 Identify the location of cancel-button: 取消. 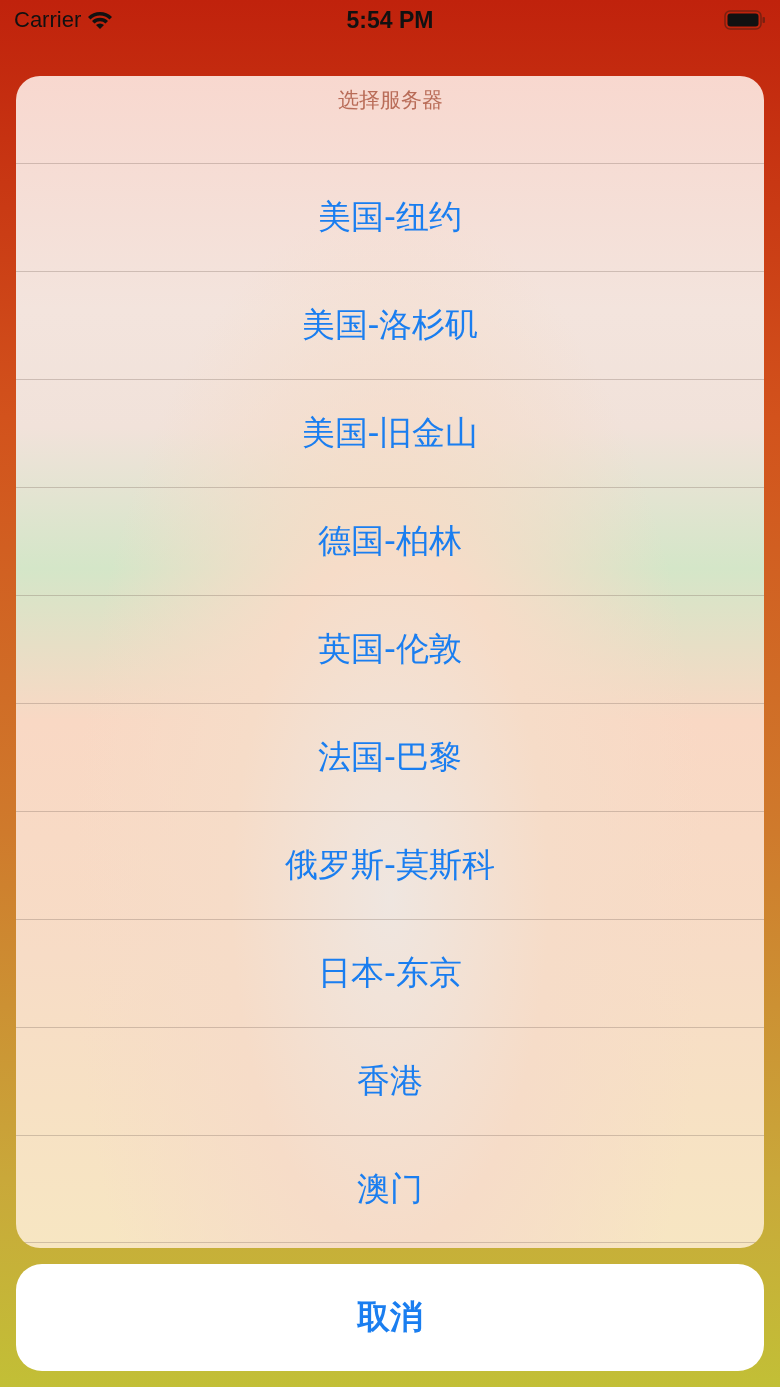
(390, 1317).